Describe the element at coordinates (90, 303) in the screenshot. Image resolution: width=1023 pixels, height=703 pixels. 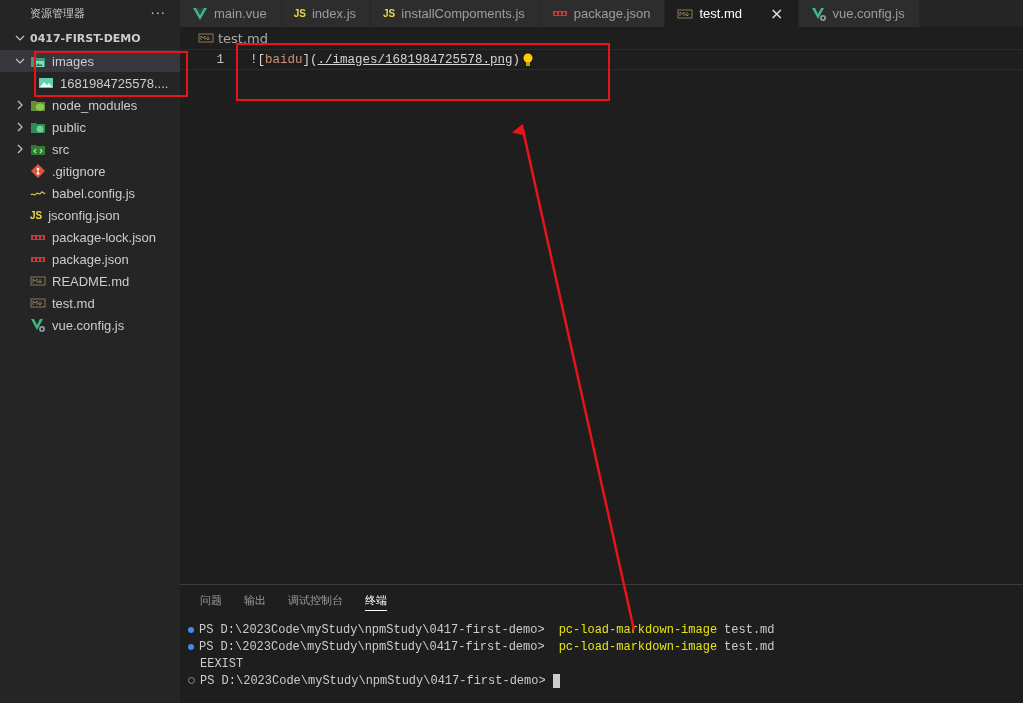
I see `file-tree-item: test.md` at that location.